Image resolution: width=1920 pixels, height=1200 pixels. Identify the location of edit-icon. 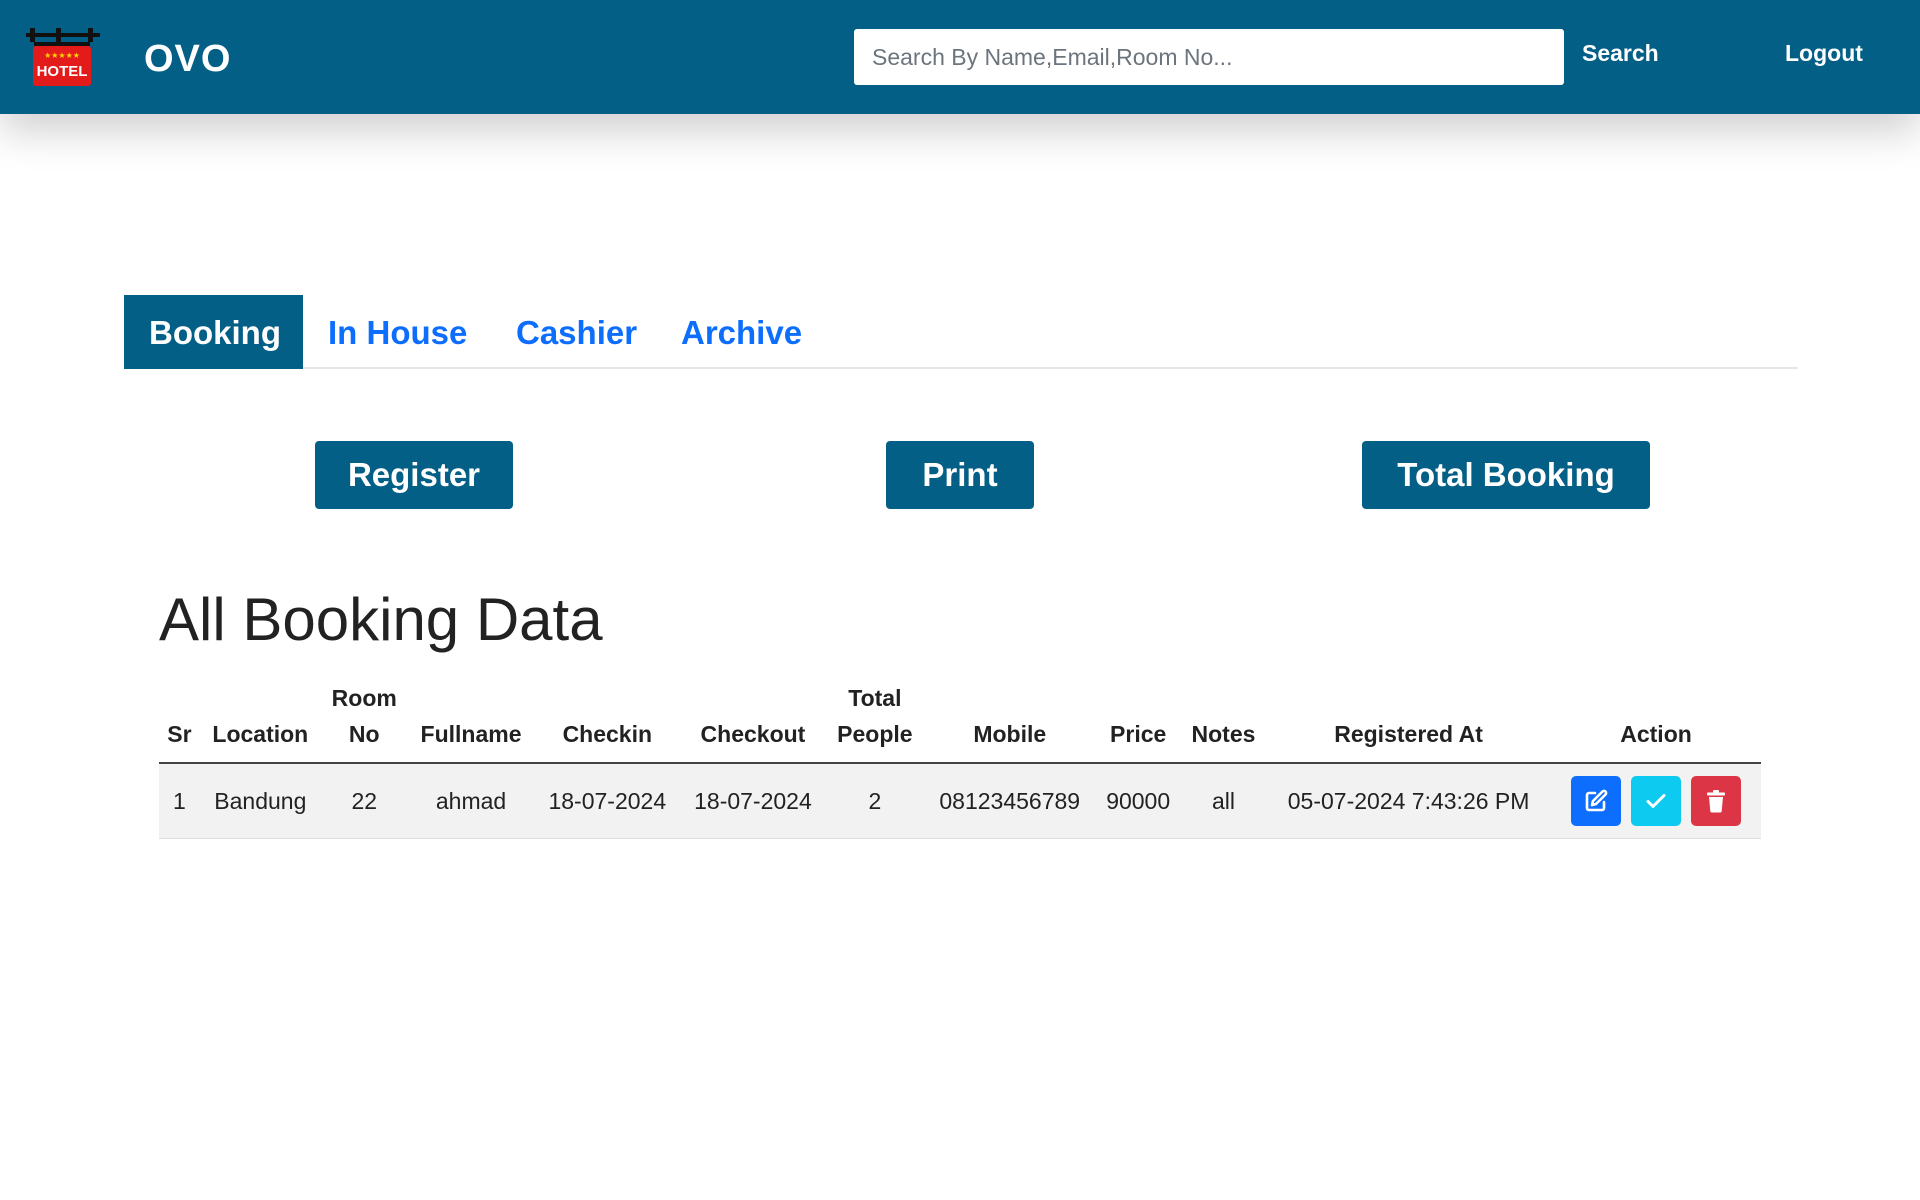
(1596, 800).